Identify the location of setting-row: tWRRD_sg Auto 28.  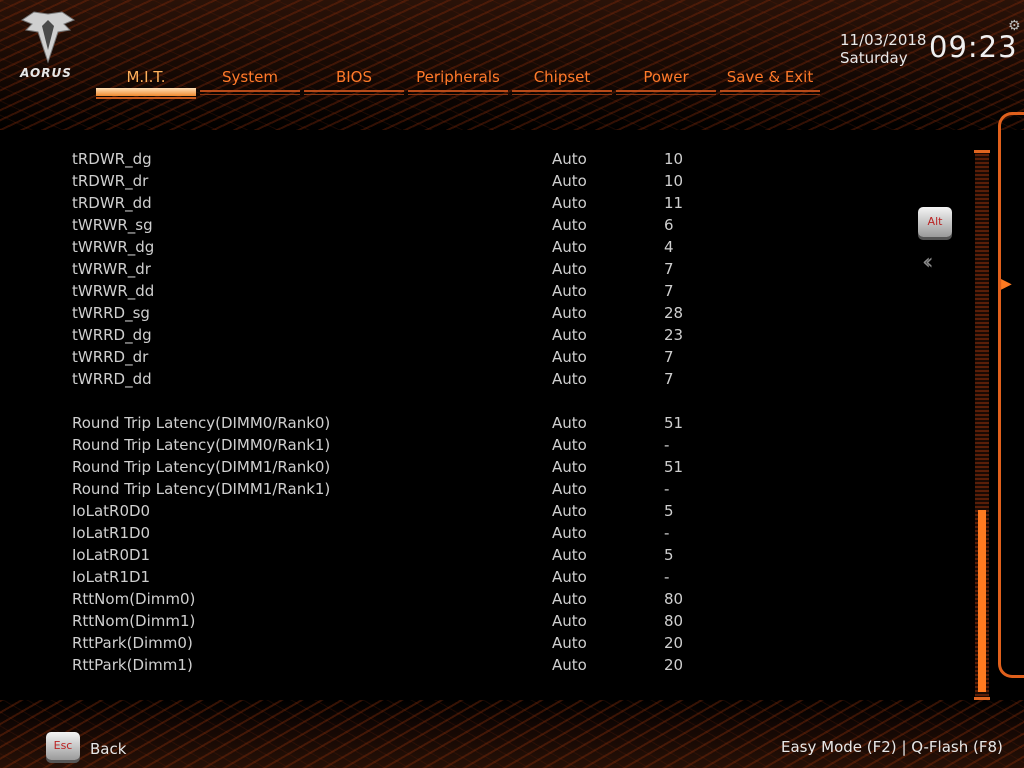
(402, 313).